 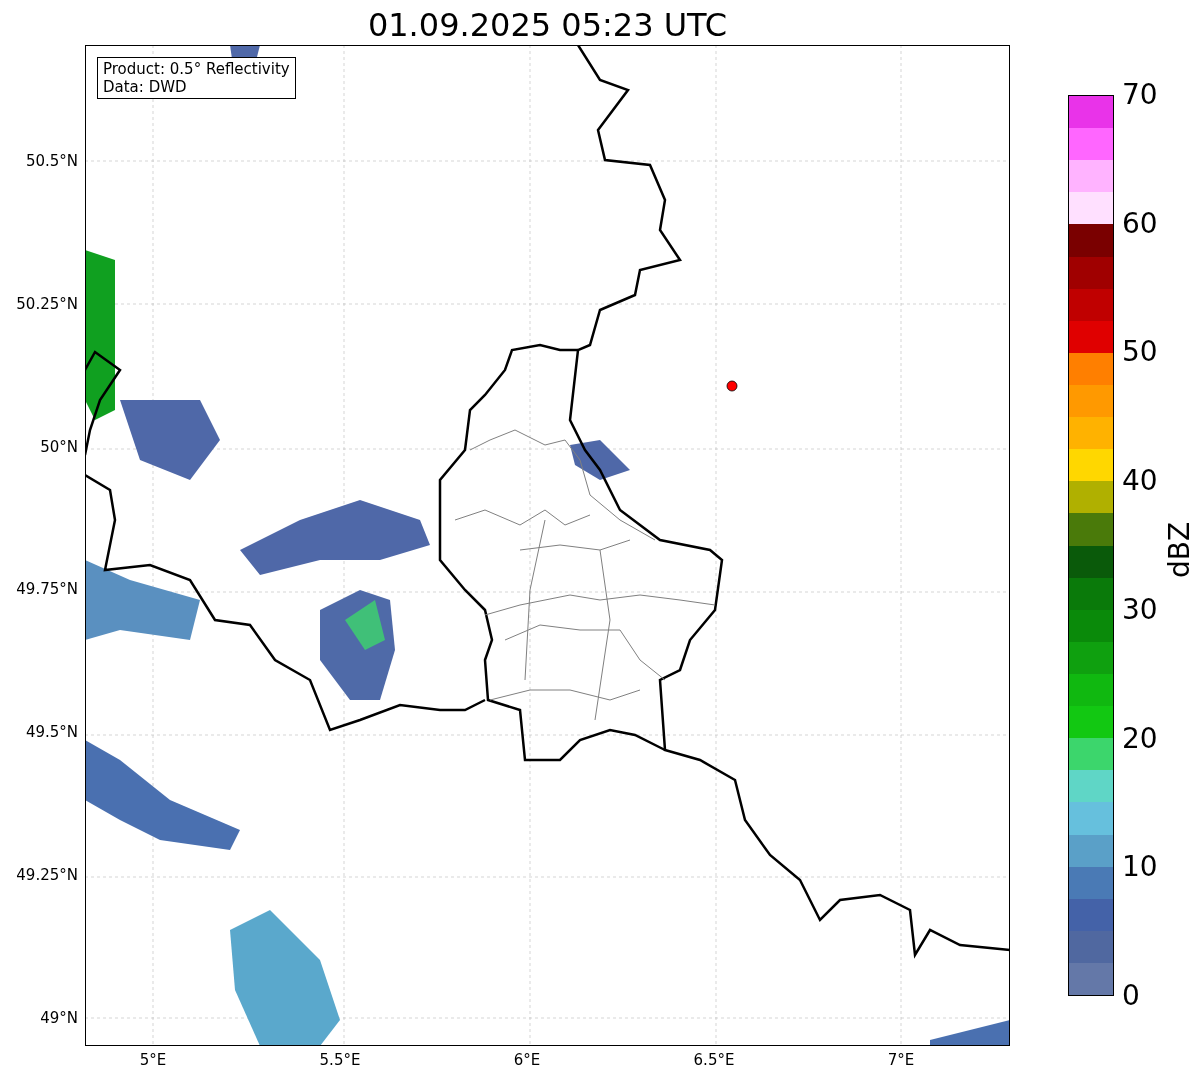 I want to click on info-text: Data: DWD, so click(x=145, y=87).